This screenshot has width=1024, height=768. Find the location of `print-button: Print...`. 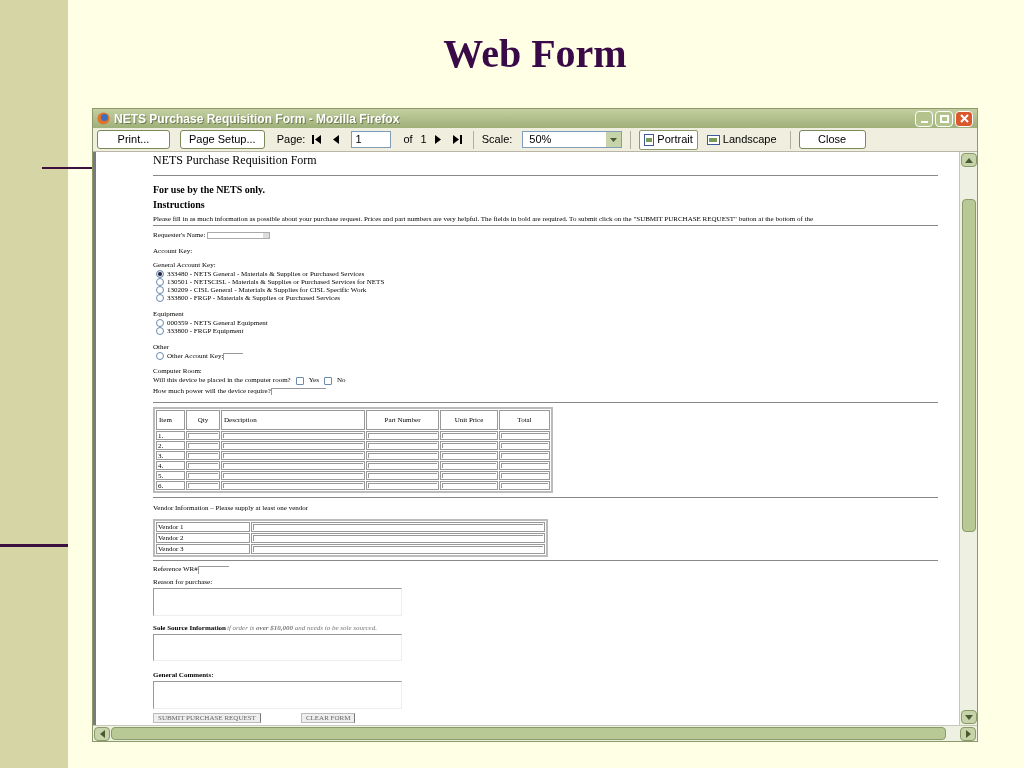

print-button: Print... is located at coordinates (133, 139).